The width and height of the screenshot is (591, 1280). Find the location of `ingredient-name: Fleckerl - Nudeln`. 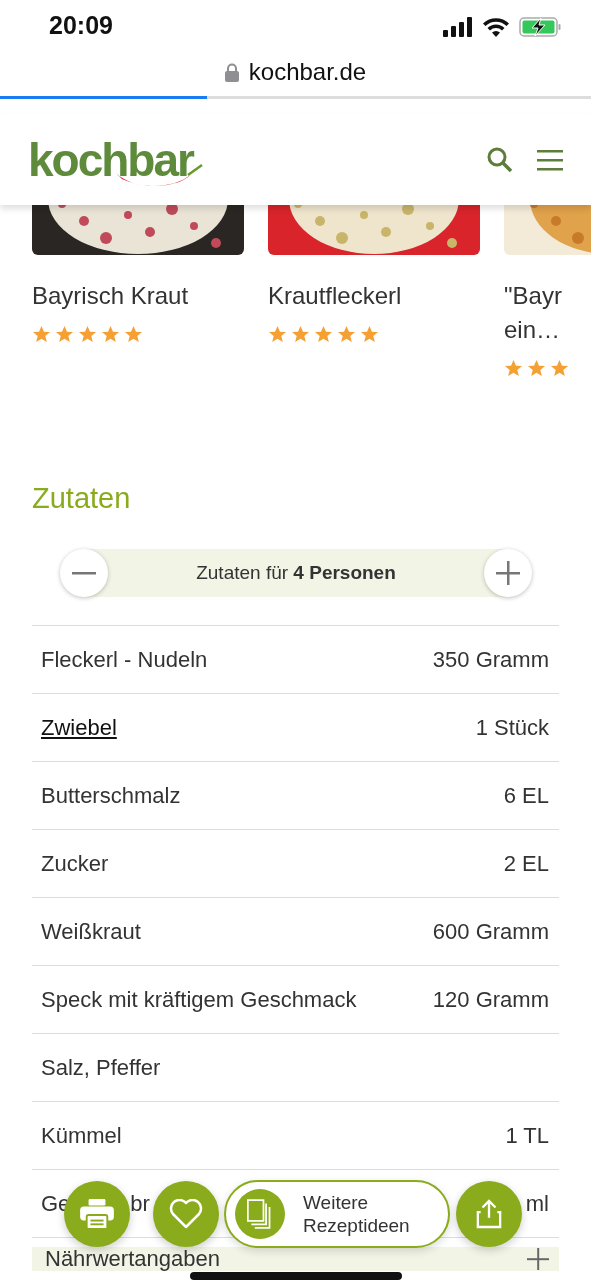

ingredient-name: Fleckerl - Nudeln is located at coordinates (124, 659).